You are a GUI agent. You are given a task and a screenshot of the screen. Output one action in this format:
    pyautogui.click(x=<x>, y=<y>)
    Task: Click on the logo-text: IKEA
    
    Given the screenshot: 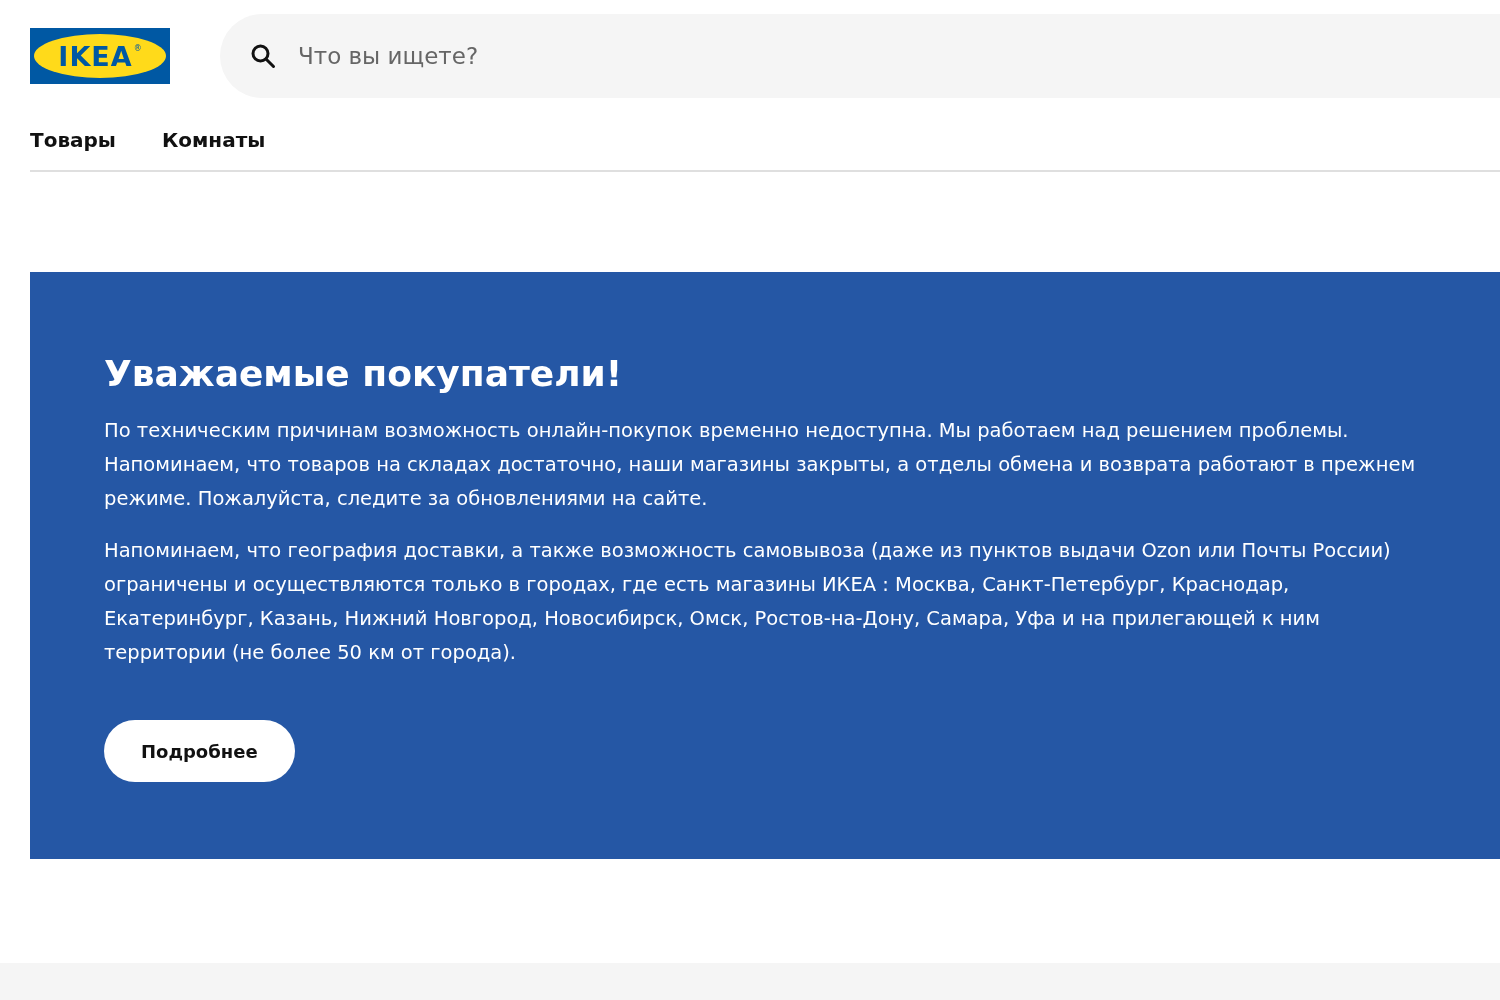 What is the action you would take?
    pyautogui.click(x=95, y=56)
    